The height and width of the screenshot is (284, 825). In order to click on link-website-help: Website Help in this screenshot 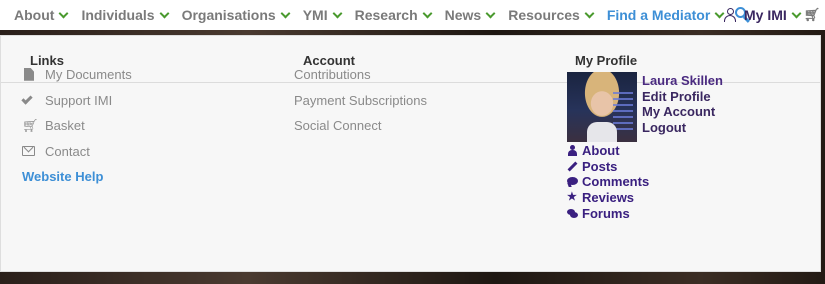, I will do `click(77, 177)`.